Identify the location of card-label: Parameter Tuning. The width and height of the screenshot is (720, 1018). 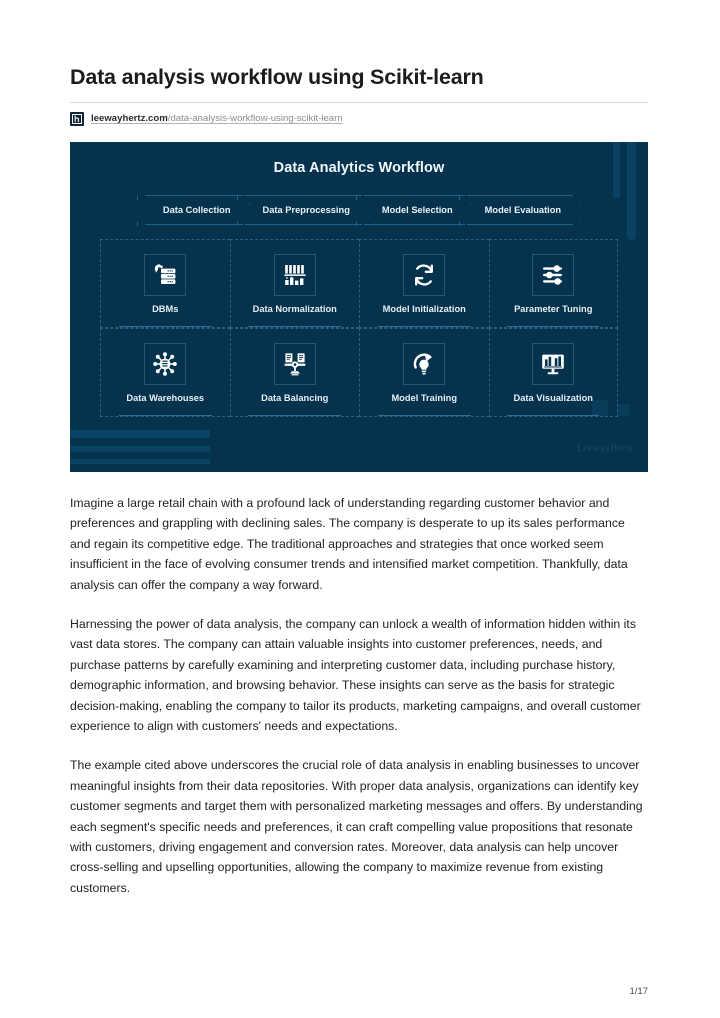
(553, 308).